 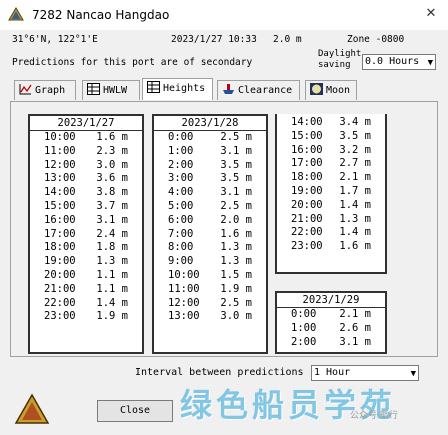 I want to click on tab-moon-label: Moon, so click(x=338, y=90).